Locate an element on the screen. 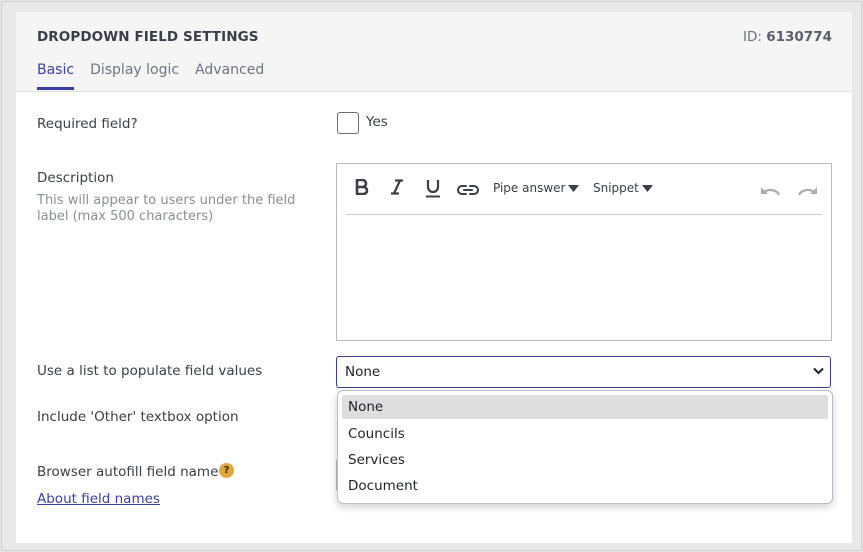  list-dropdown-menu: None Councils Services Document is located at coordinates (585, 447).